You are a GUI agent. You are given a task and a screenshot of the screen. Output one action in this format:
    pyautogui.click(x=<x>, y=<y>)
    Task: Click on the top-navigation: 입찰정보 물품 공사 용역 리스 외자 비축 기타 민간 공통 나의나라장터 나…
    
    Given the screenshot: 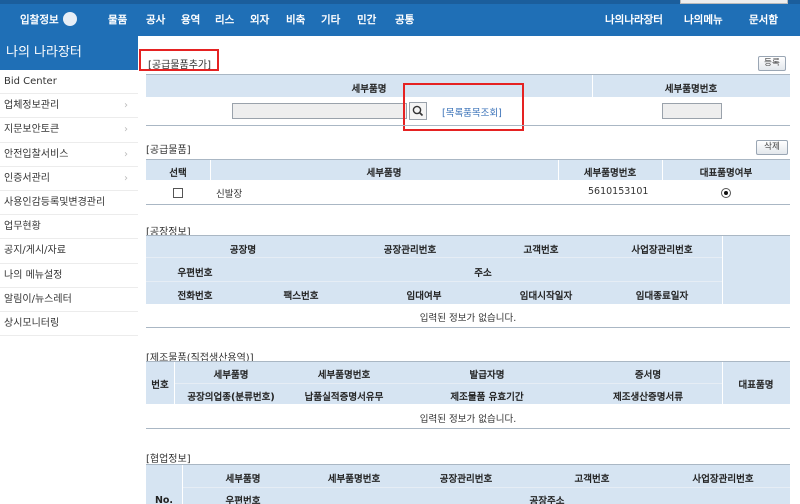 What is the action you would take?
    pyautogui.click(x=400, y=18)
    